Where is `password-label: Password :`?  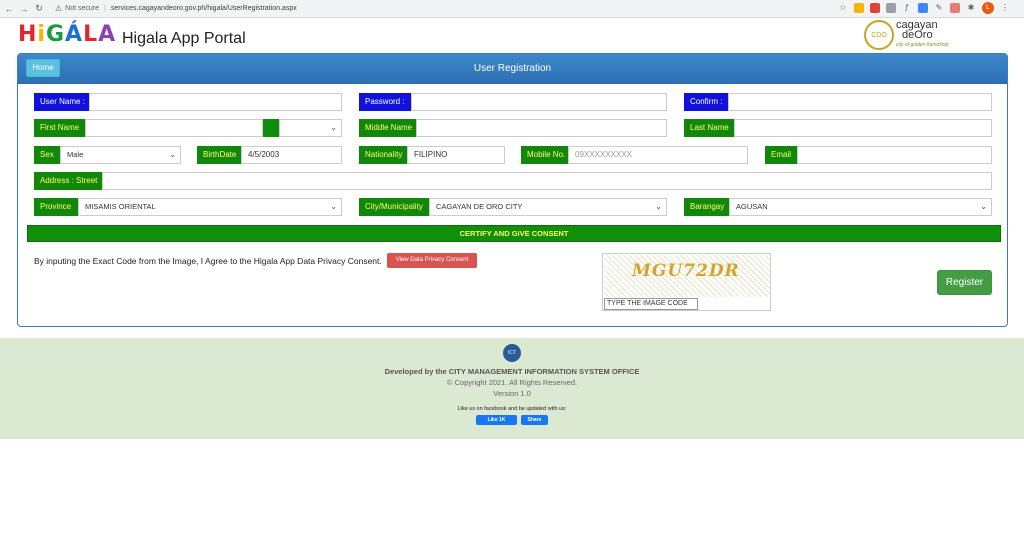 password-label: Password : is located at coordinates (385, 102).